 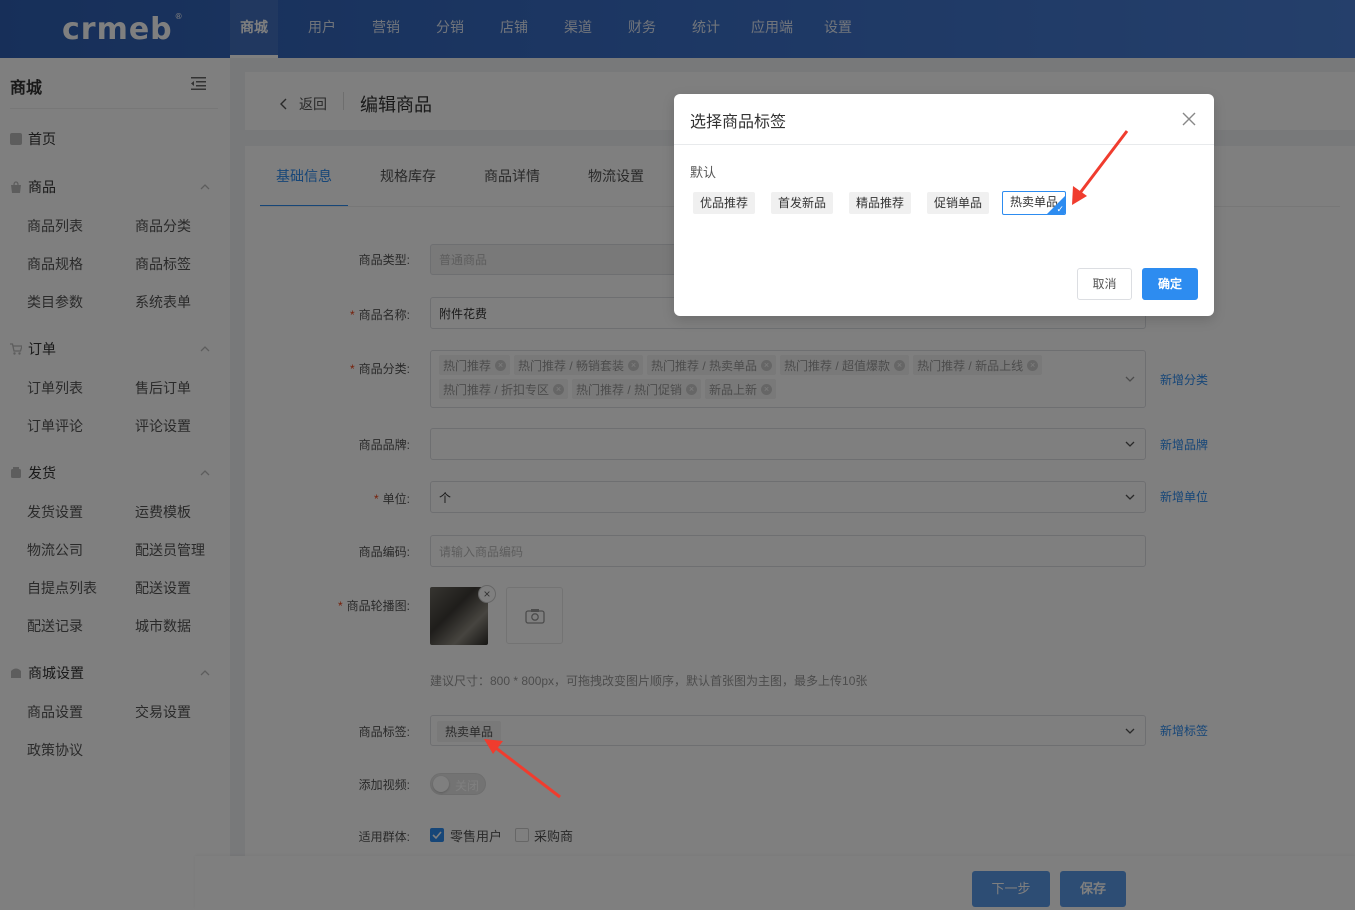 I want to click on tag-option: 首发新品, so click(x=802, y=203).